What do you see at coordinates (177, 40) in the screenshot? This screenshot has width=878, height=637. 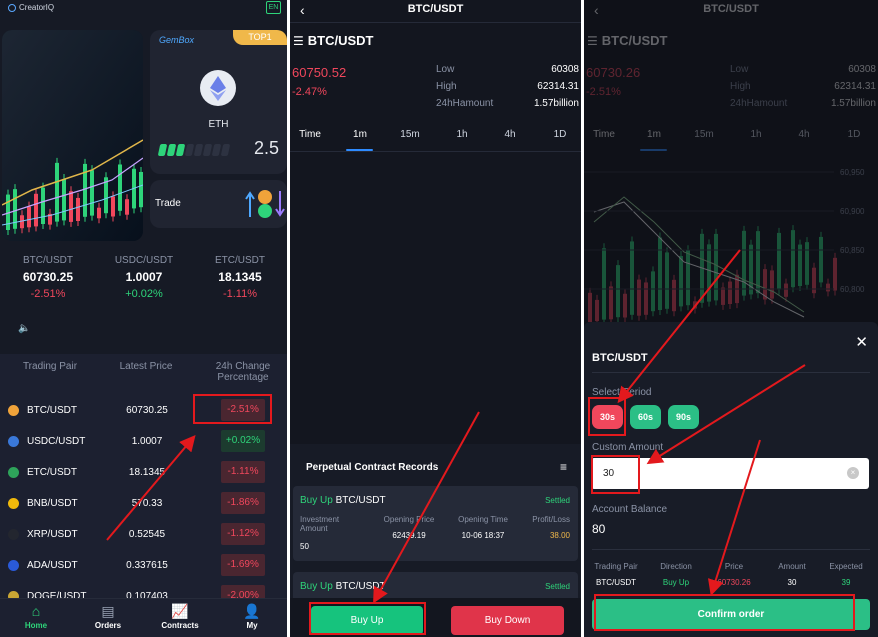 I see `gembox-title: GemBox` at bounding box center [177, 40].